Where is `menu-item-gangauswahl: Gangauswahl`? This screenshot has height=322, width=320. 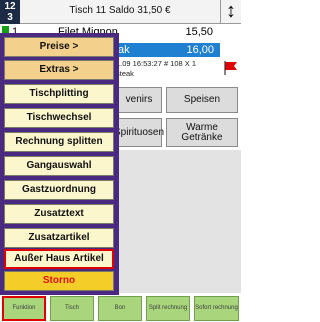
menu-item-gangauswahl: Gangauswahl is located at coordinates (59, 166).